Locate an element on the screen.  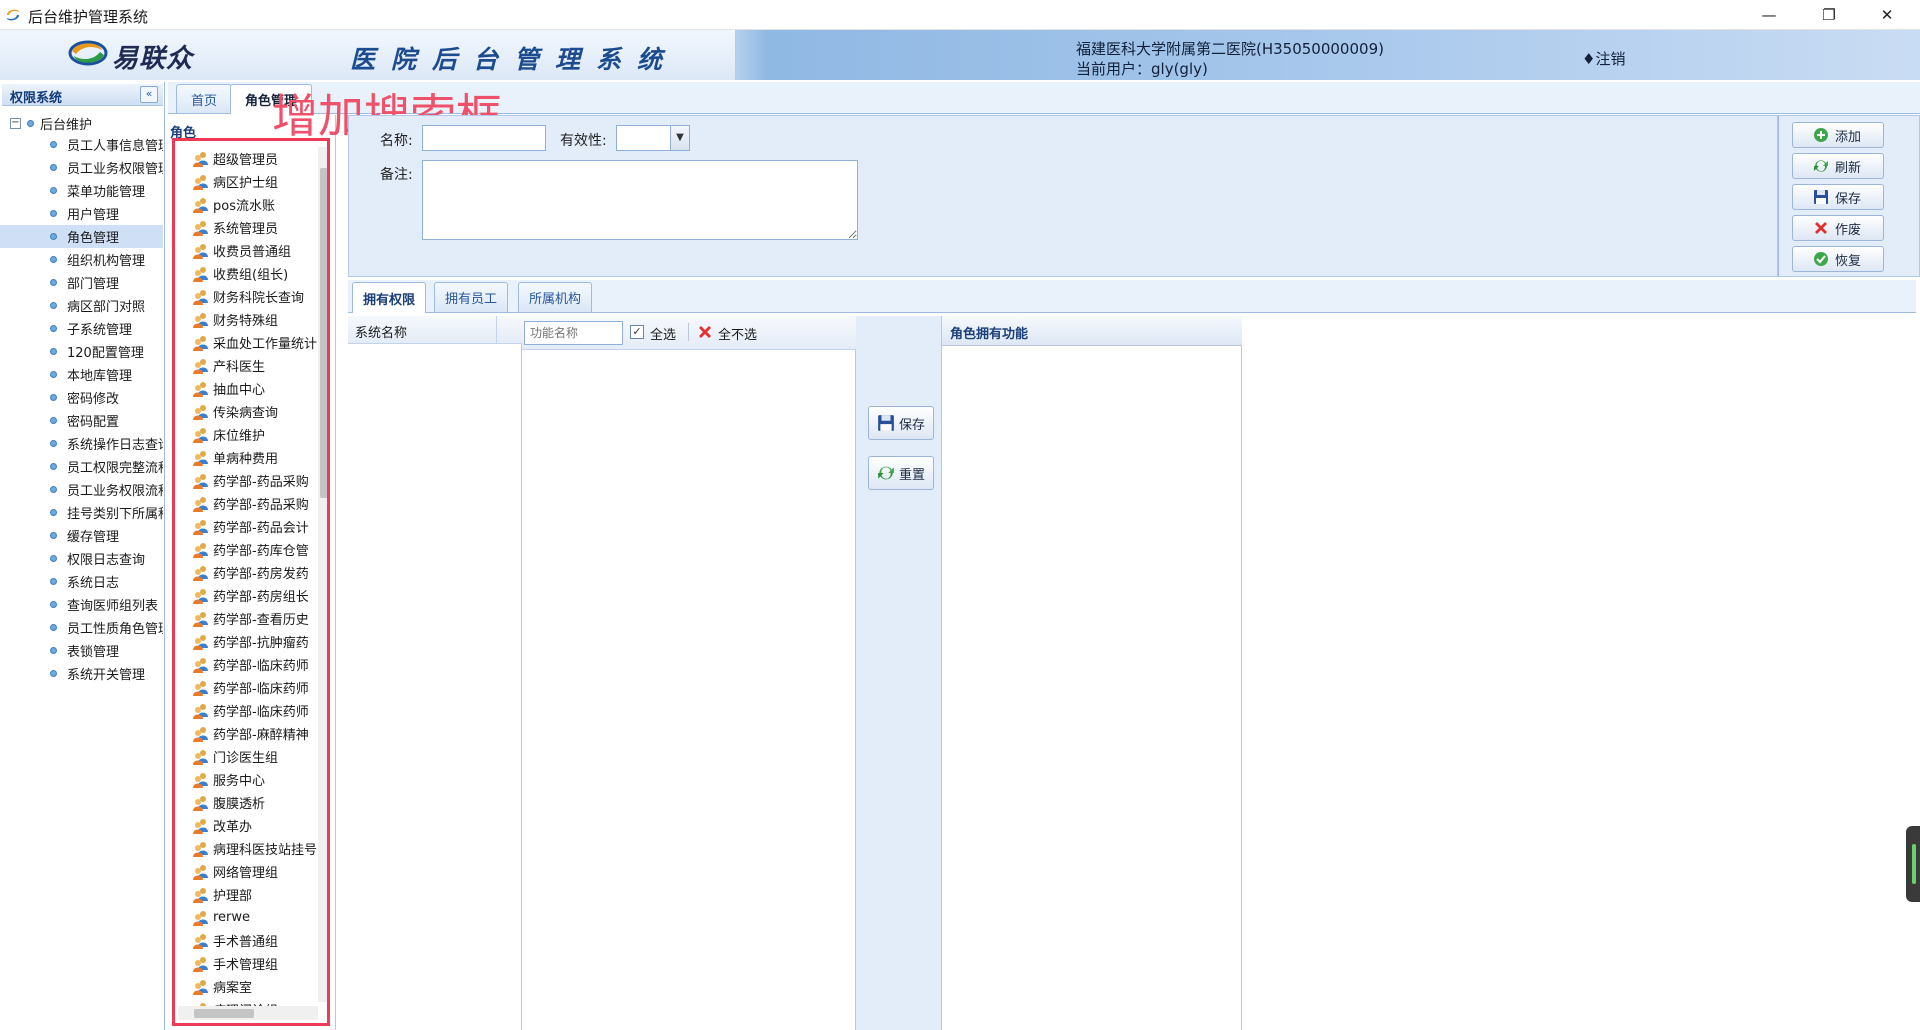
sidebar-item: 系统操作日志查询 is located at coordinates (81, 443).